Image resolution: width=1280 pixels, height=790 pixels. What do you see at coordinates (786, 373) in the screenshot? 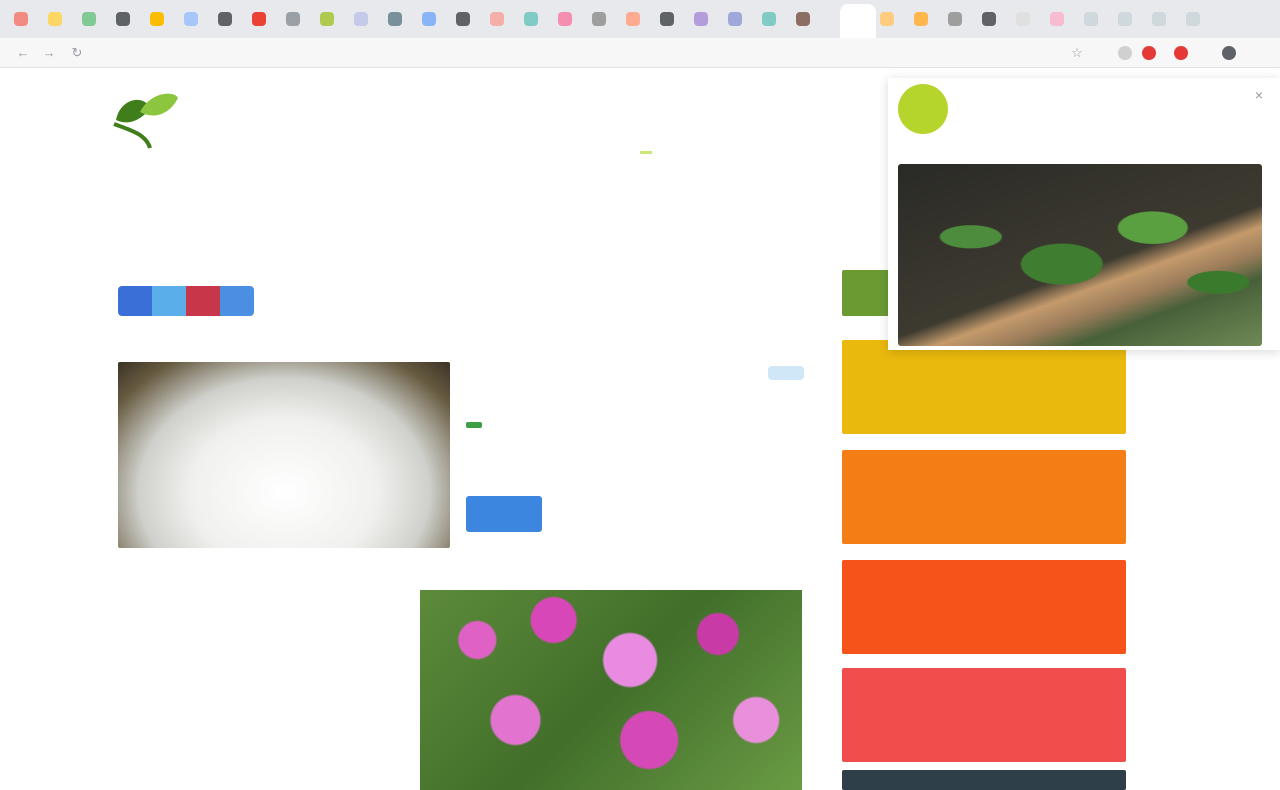
I see `compare-tag` at bounding box center [786, 373].